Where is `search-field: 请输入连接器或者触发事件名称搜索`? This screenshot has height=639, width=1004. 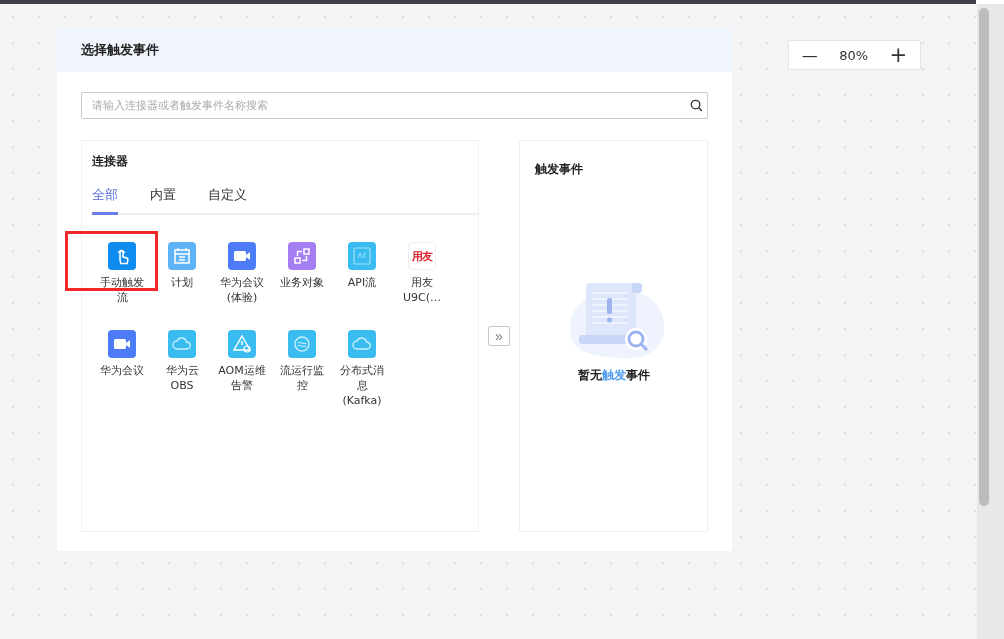
search-field: 请输入连接器或者触发事件名称搜索 is located at coordinates (394, 105).